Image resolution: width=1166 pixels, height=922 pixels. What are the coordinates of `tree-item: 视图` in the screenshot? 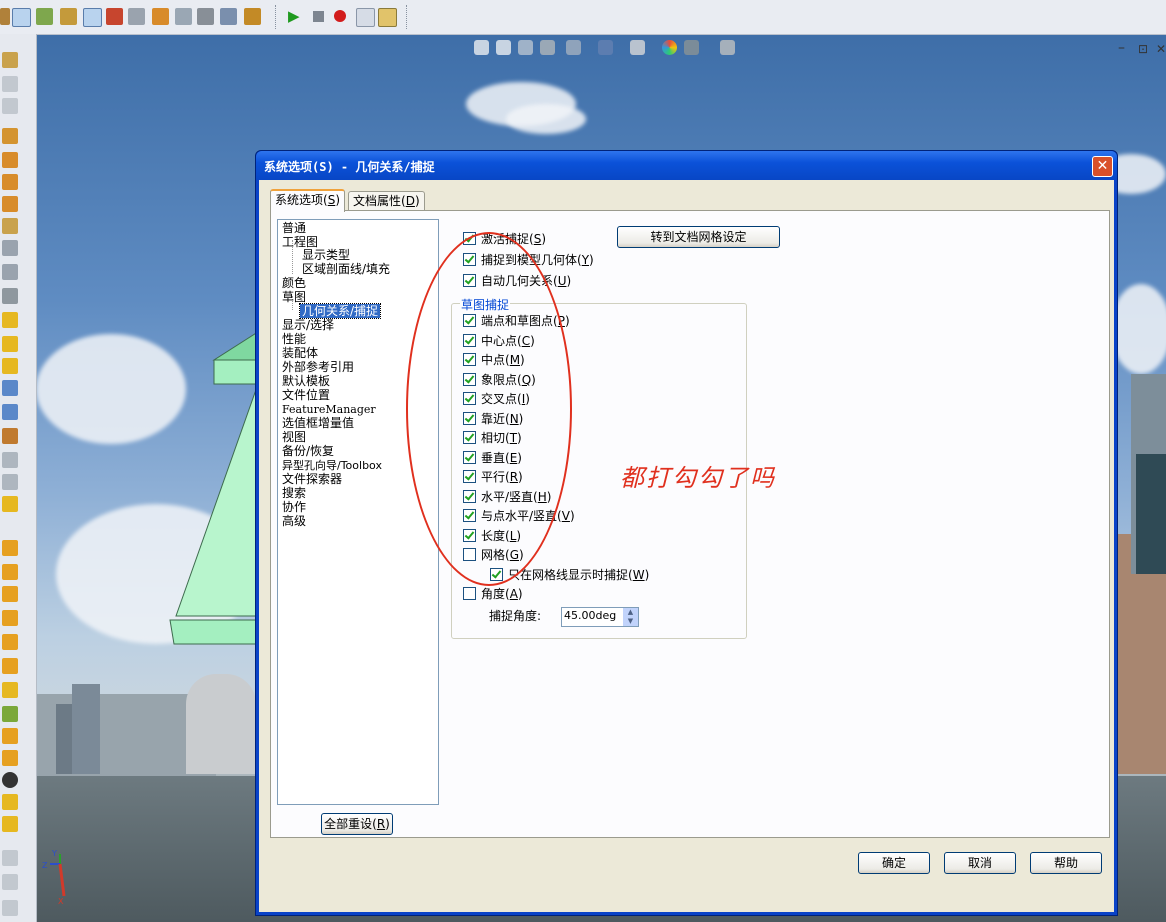 It's located at (294, 437).